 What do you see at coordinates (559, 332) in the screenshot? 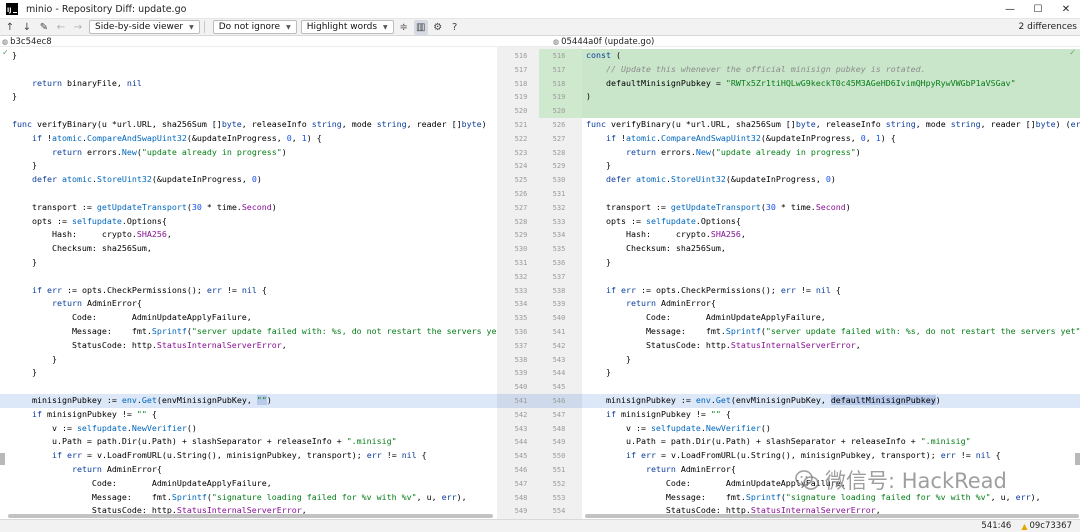
I see `right-line-number: 541` at bounding box center [559, 332].